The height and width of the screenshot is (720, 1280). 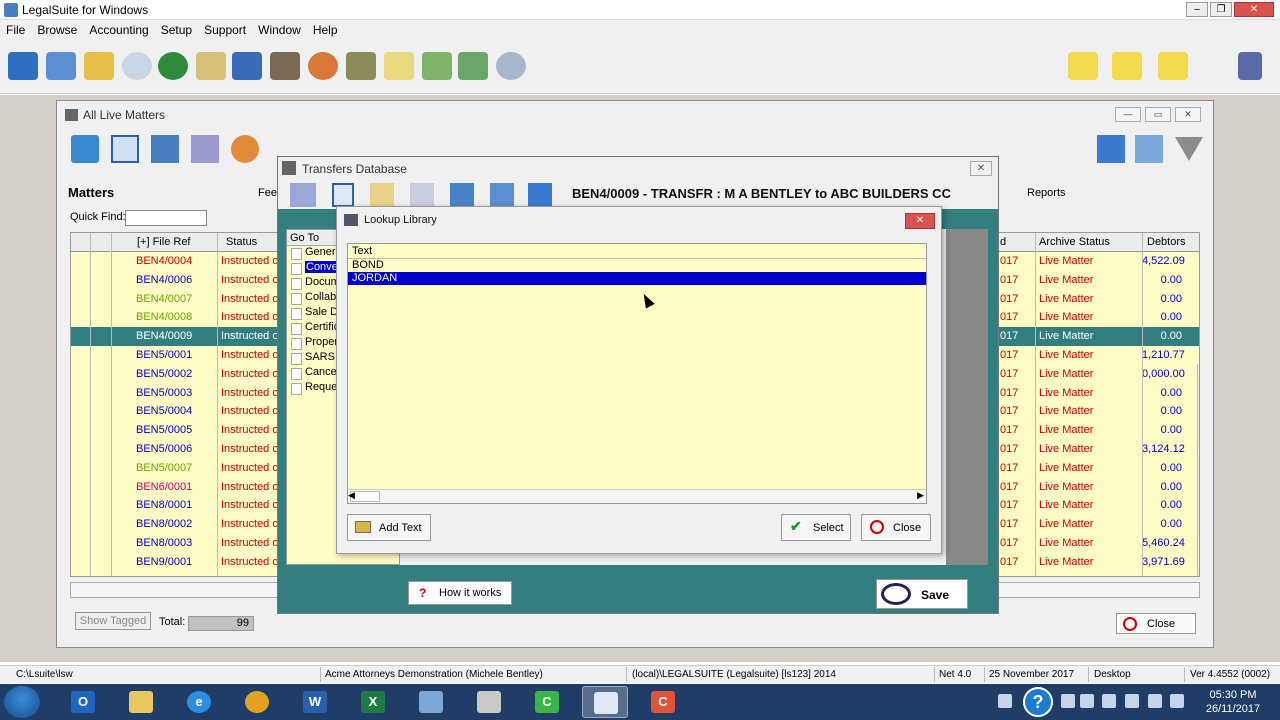 I want to click on taskbar-app1, so click(x=431, y=702).